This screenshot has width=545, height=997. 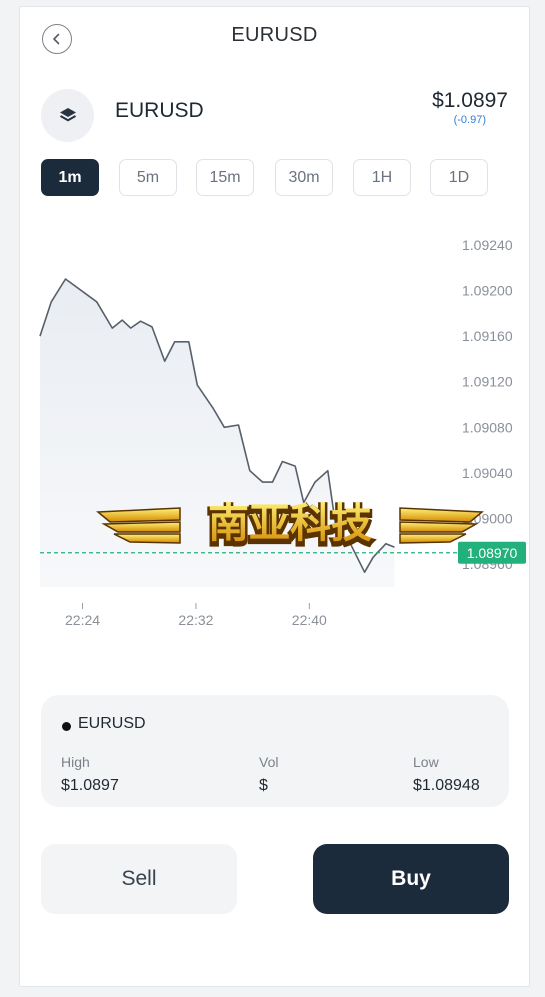 What do you see at coordinates (225, 177) in the screenshot?
I see `tab-15m: 15m` at bounding box center [225, 177].